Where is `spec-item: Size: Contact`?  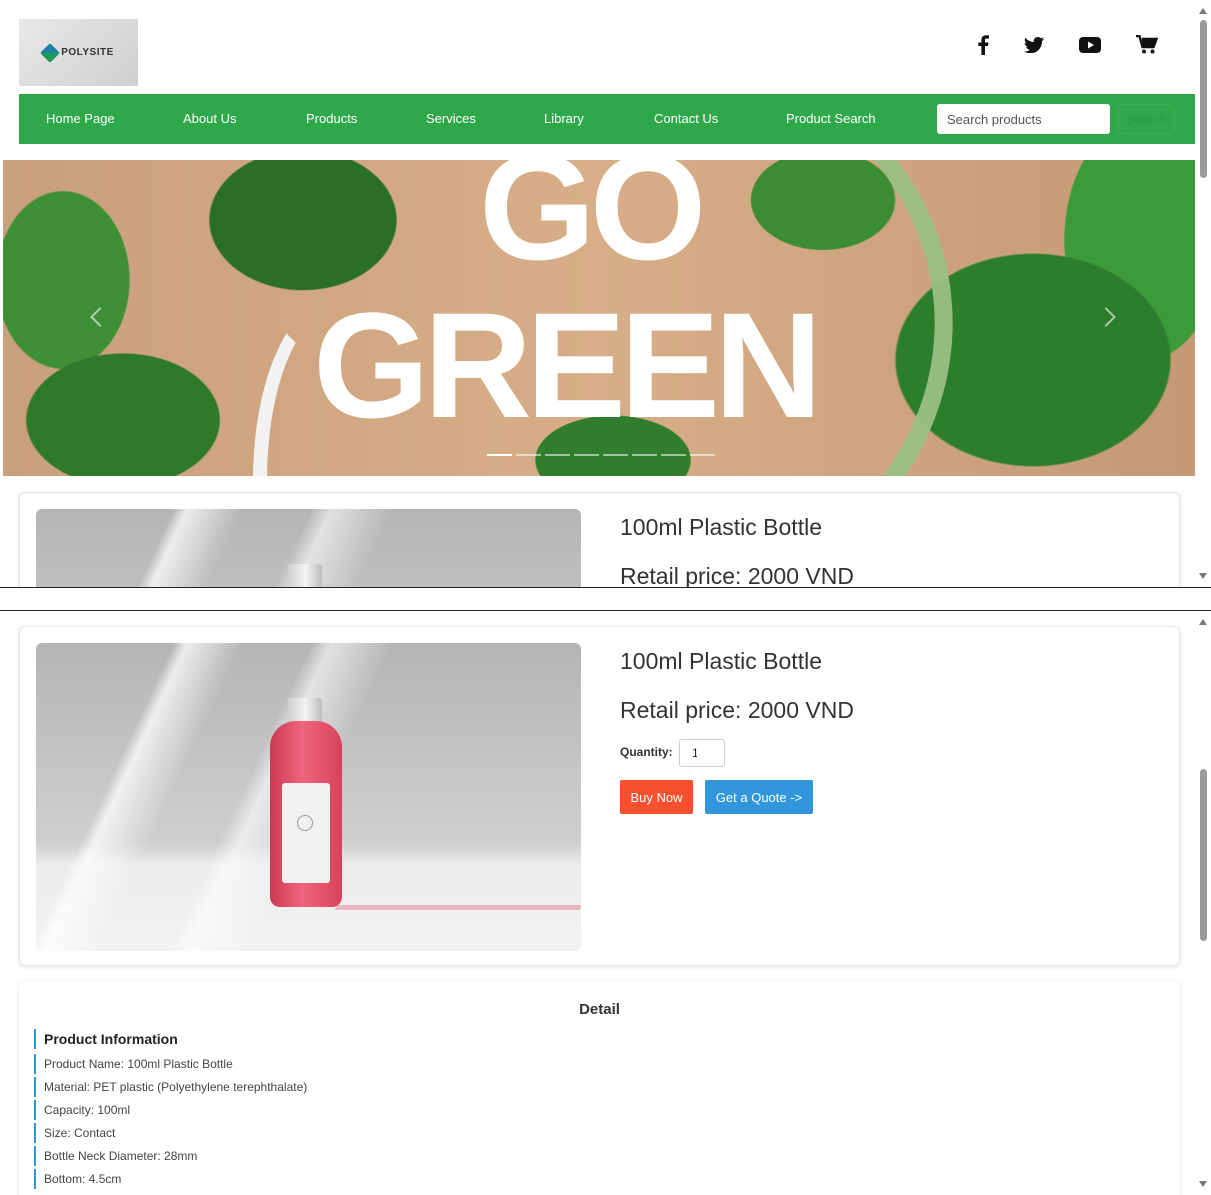 spec-item: Size: Contact is located at coordinates (74, 1133).